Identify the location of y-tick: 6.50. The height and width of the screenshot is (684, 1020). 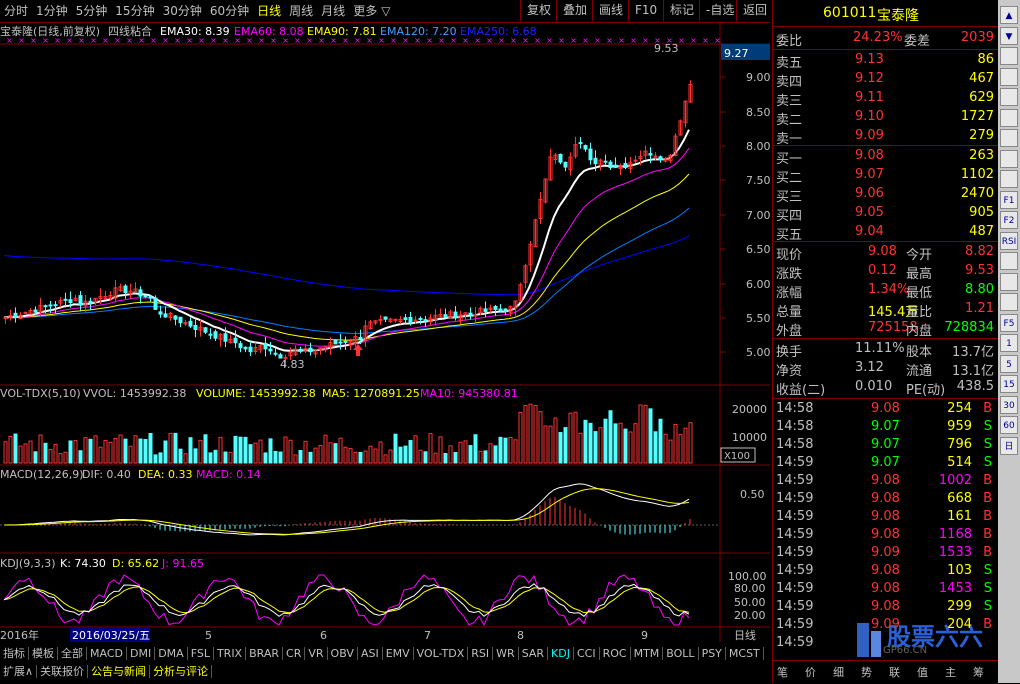
(758, 249).